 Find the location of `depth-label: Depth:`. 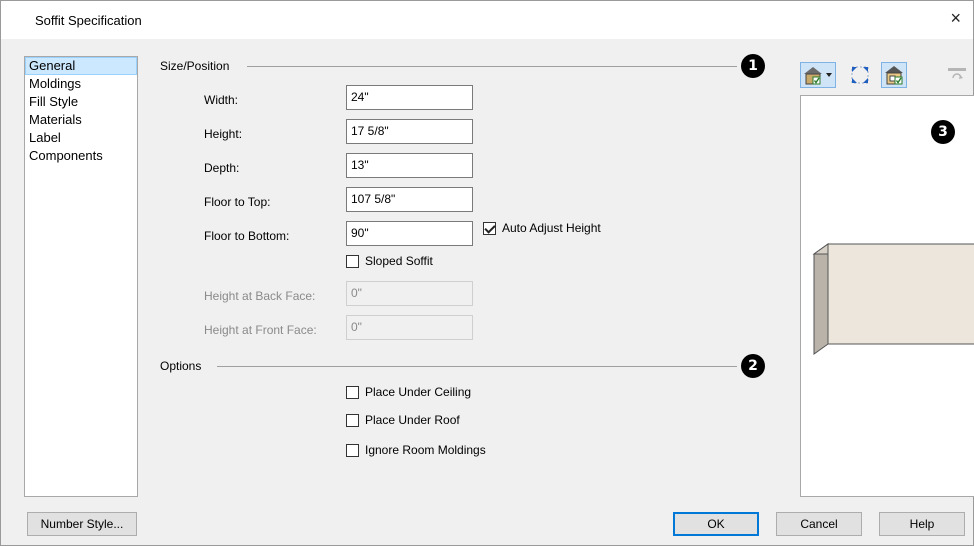

depth-label: Depth: is located at coordinates (222, 168).